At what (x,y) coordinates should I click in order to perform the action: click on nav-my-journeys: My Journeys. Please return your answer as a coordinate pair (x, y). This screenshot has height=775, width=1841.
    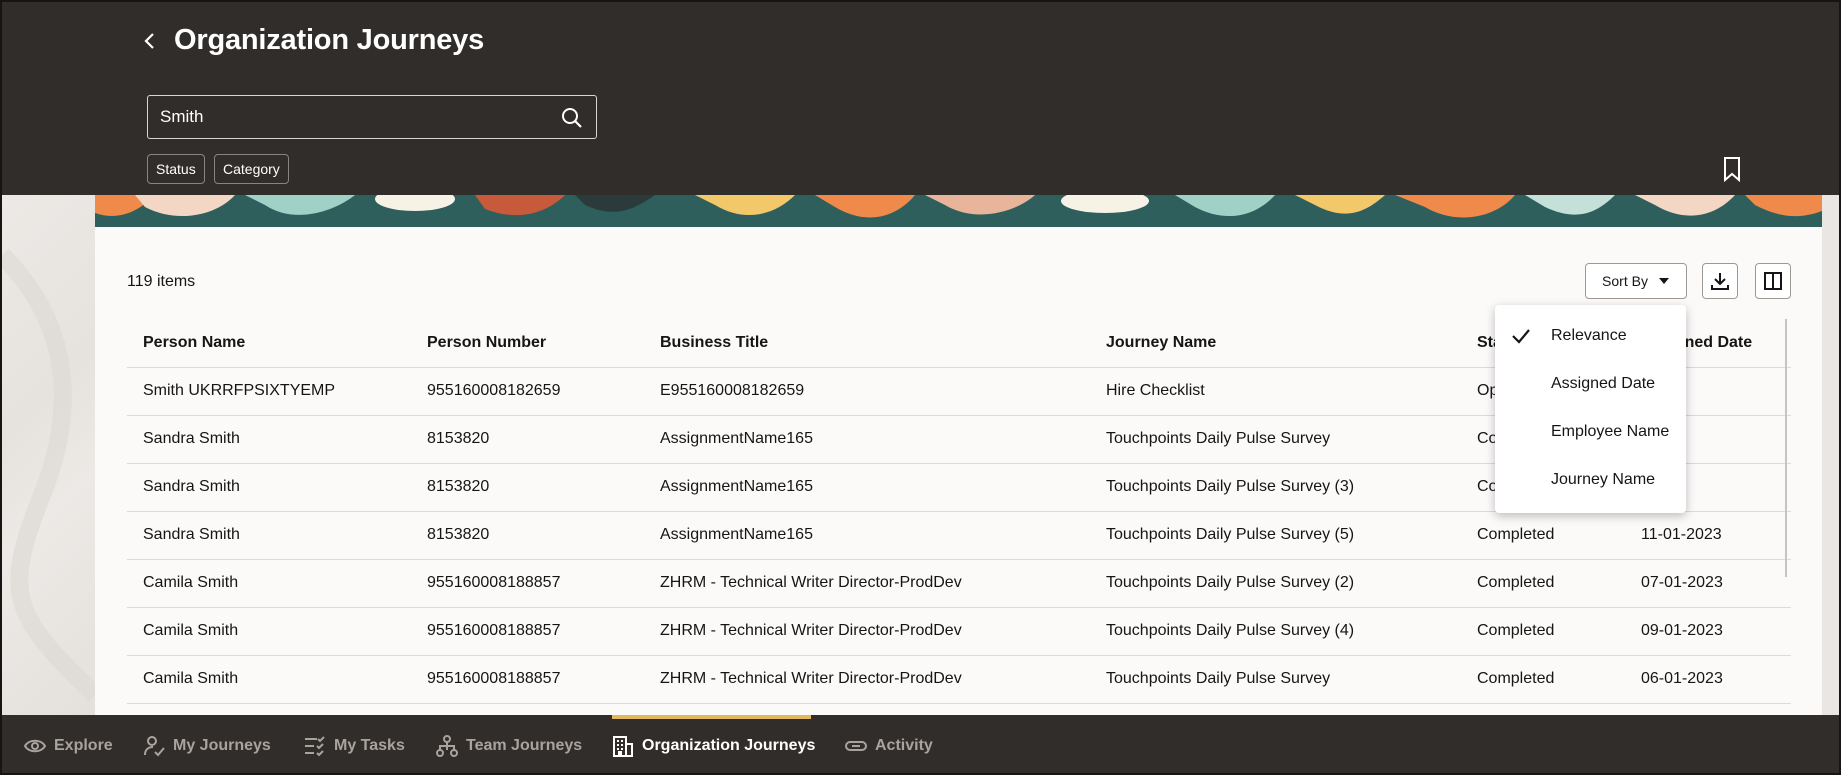
    Looking at the image, I should click on (207, 744).